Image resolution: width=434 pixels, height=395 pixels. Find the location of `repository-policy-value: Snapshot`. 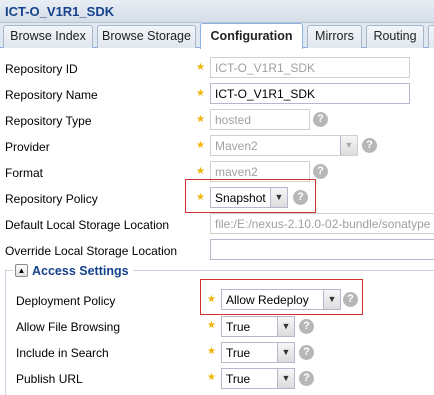

repository-policy-value: Snapshot is located at coordinates (240, 198).